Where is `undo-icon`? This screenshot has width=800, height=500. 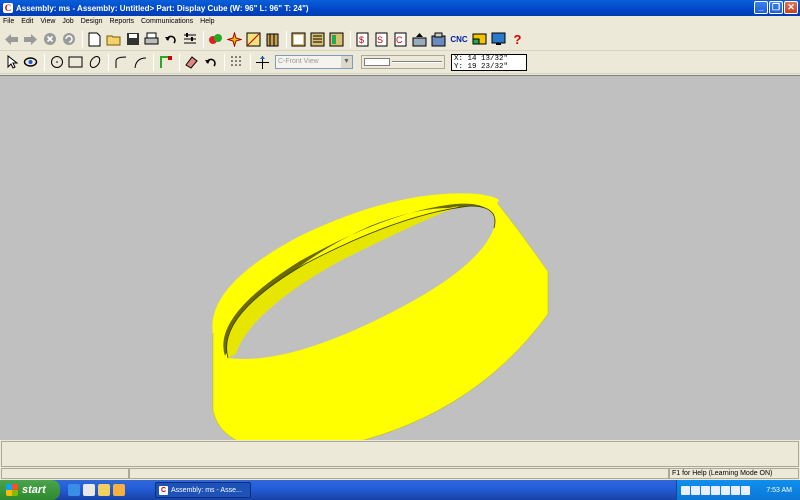
undo-icon is located at coordinates (170, 39).